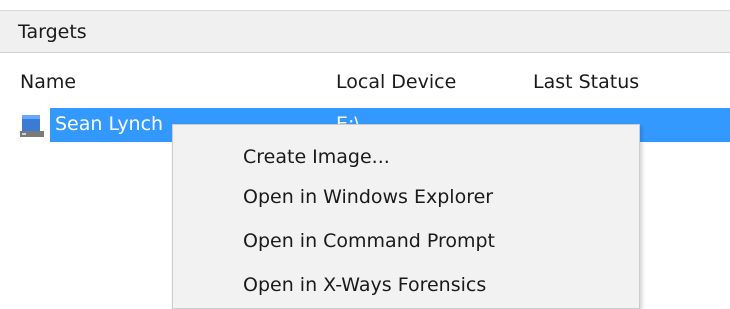 This screenshot has height=309, width=730. Describe the element at coordinates (396, 82) in the screenshot. I see `column-header-local-device: Local Device` at that location.